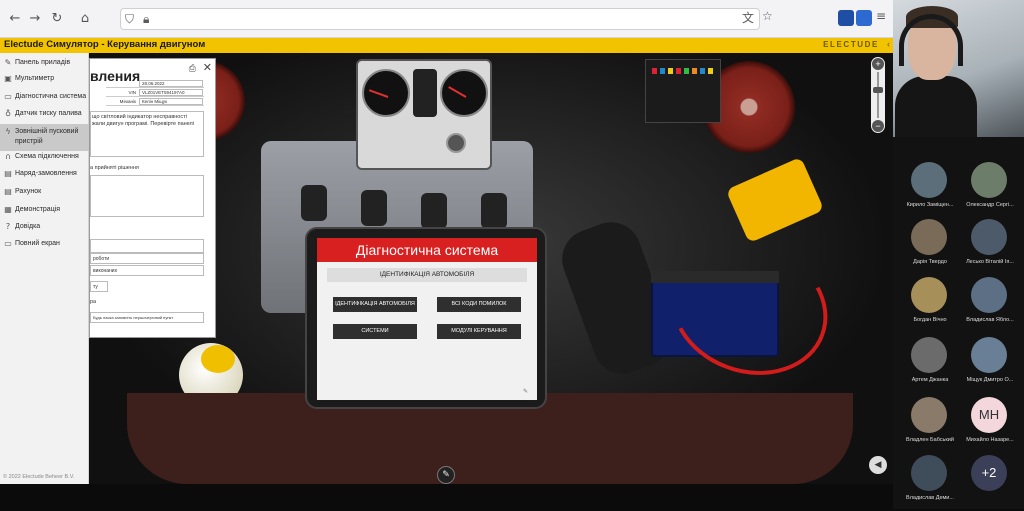  Describe the element at coordinates (888, 44) in the screenshot. I see `collapse-icon: ‹` at that location.